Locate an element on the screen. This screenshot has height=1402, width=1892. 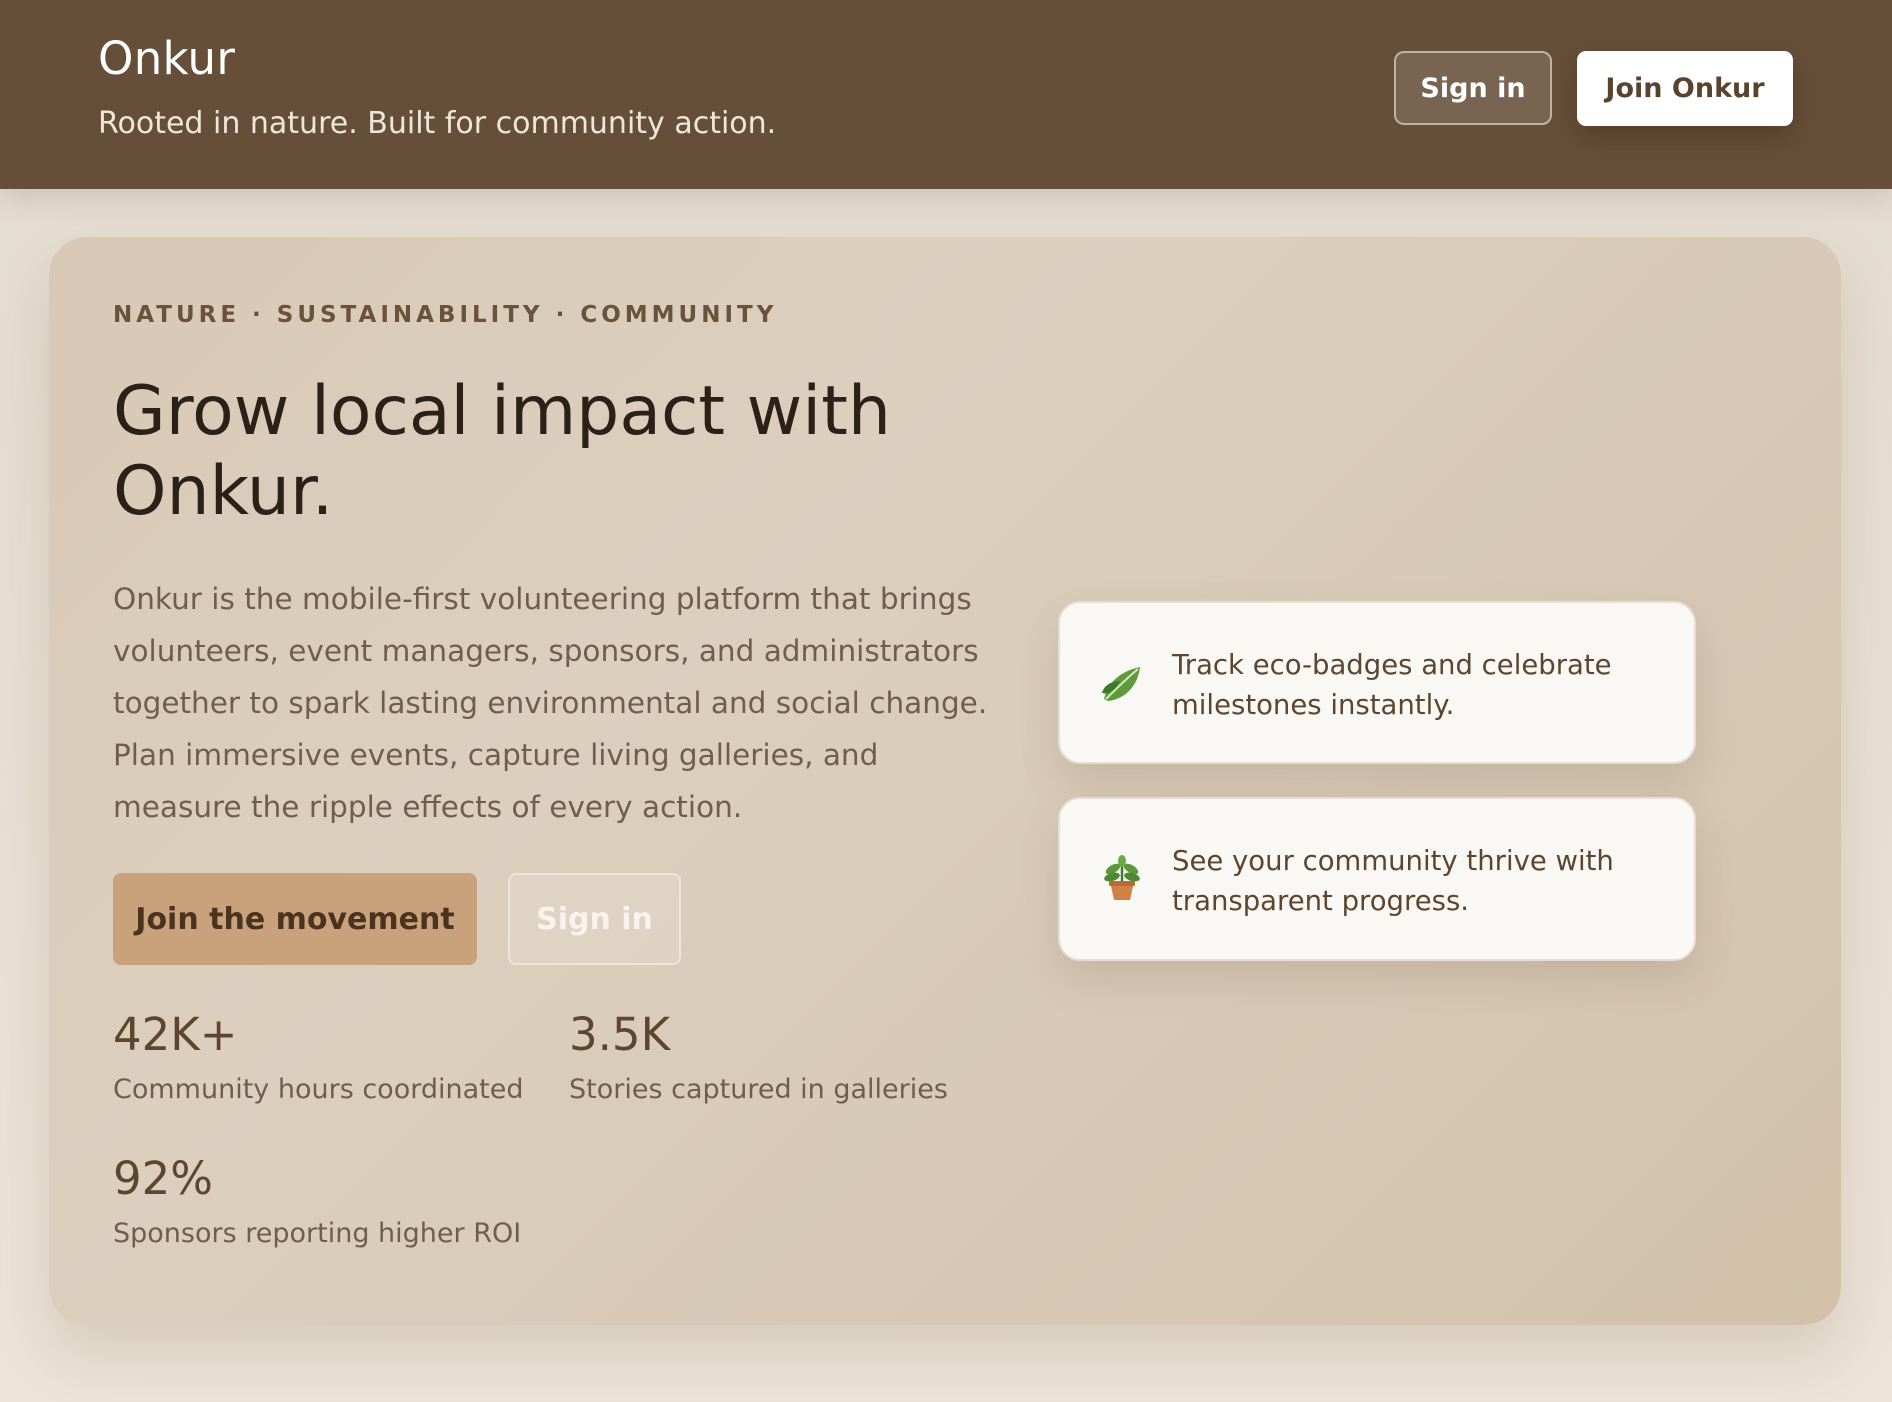
hero-headline: Grow local impact with Onkur. is located at coordinates (502, 451).